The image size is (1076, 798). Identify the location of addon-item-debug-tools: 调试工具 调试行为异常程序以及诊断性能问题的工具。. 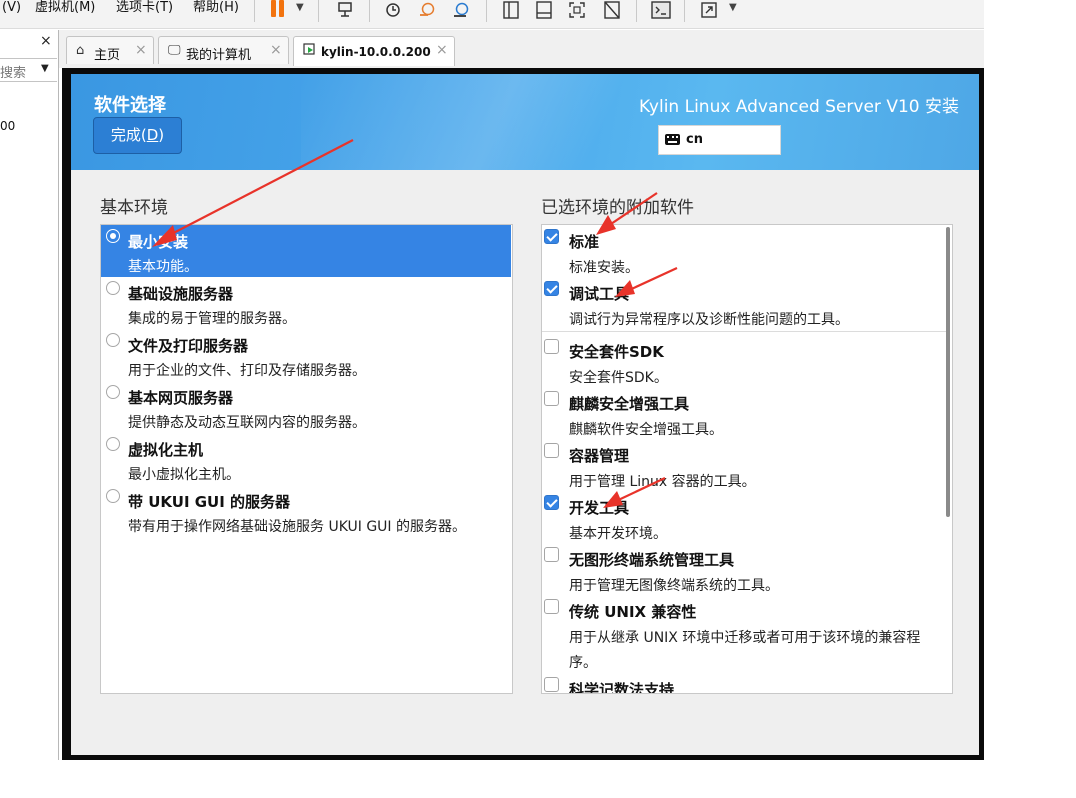
(743, 303).